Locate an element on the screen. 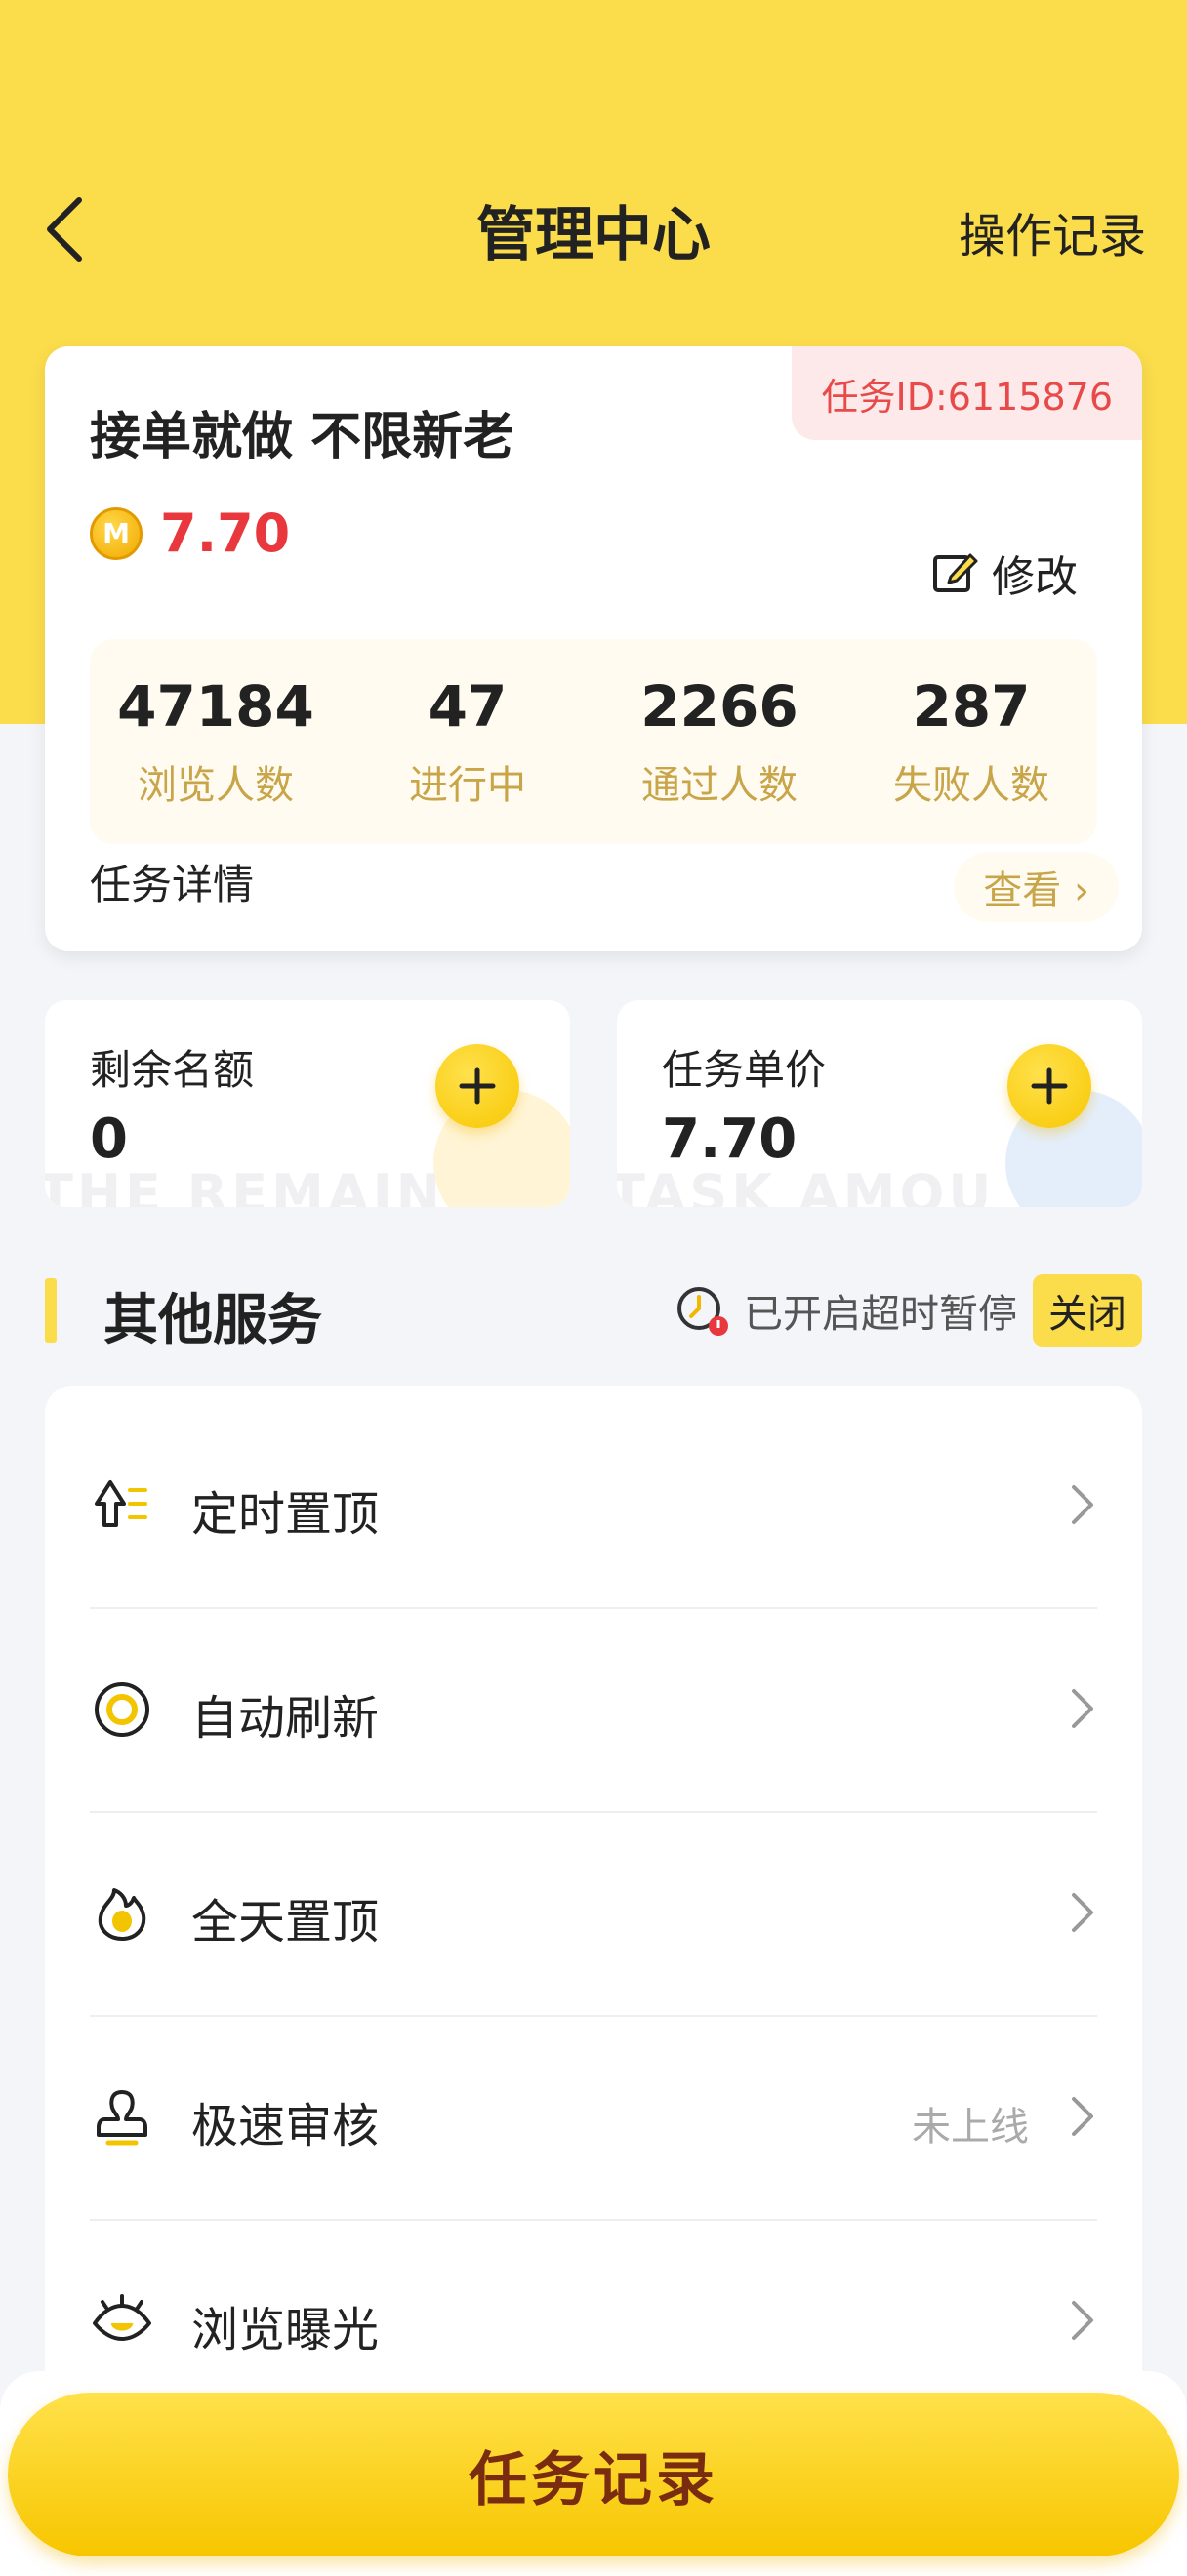 Image resolution: width=1187 pixels, height=2576 pixels. edit-button: 修改 is located at coordinates (1004, 573).